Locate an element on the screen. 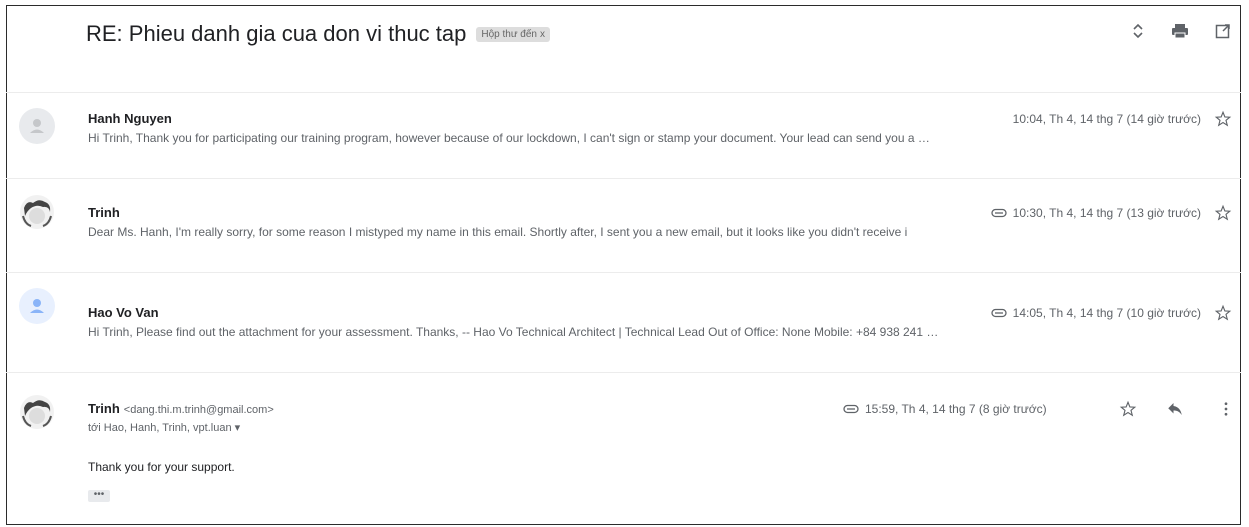 Image resolution: width=1249 pixels, height=527 pixels. message-body: Thank you for your support. is located at coordinates (161, 467).